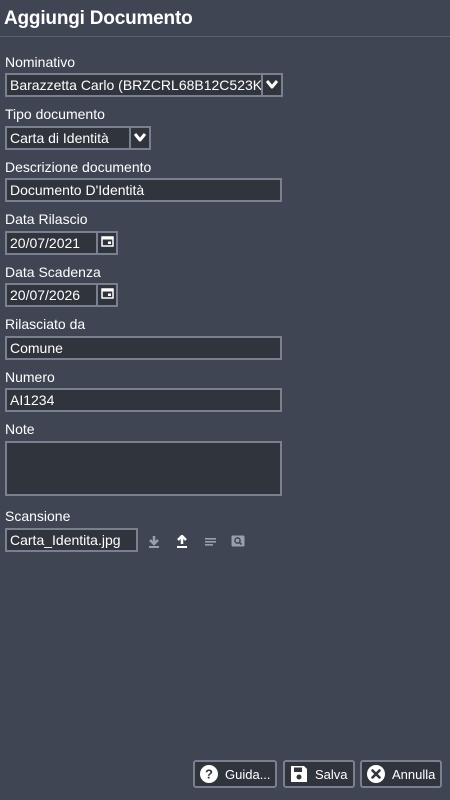 The height and width of the screenshot is (800, 450). Describe the element at coordinates (46, 219) in the screenshot. I see `data-rilascio-label: Data Rilascio` at that location.